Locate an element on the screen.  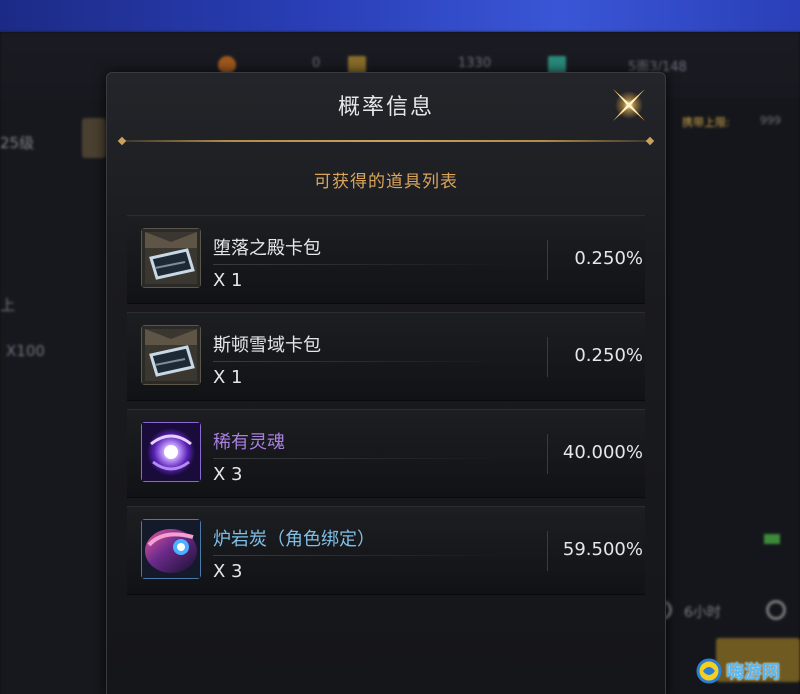
top-bar is located at coordinates (400, 16).